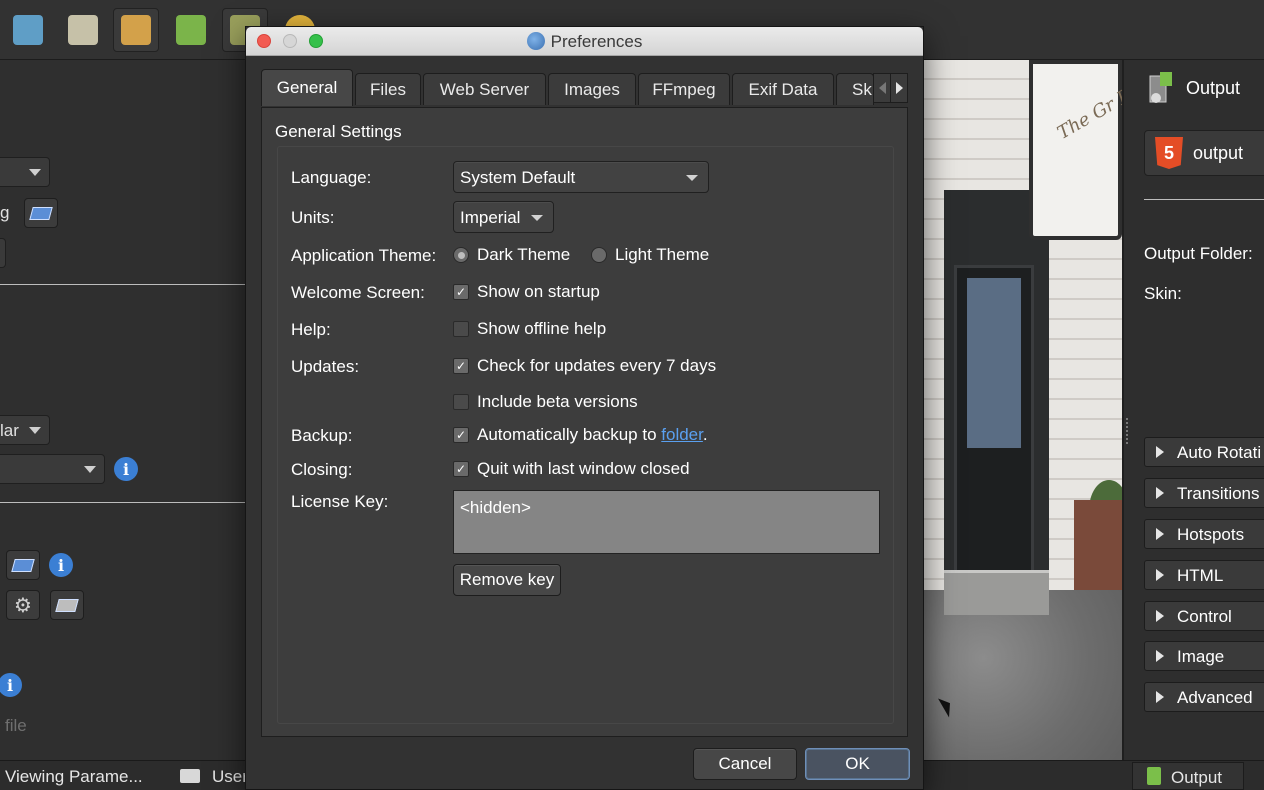 The image size is (1264, 790). I want to click on checkbox-empty, so click(461, 329).